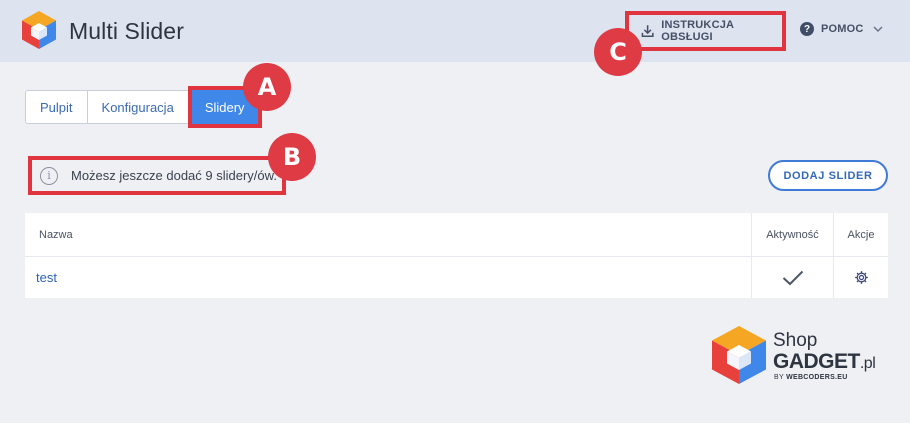  I want to click on brand-shop: Shop, so click(795, 340).